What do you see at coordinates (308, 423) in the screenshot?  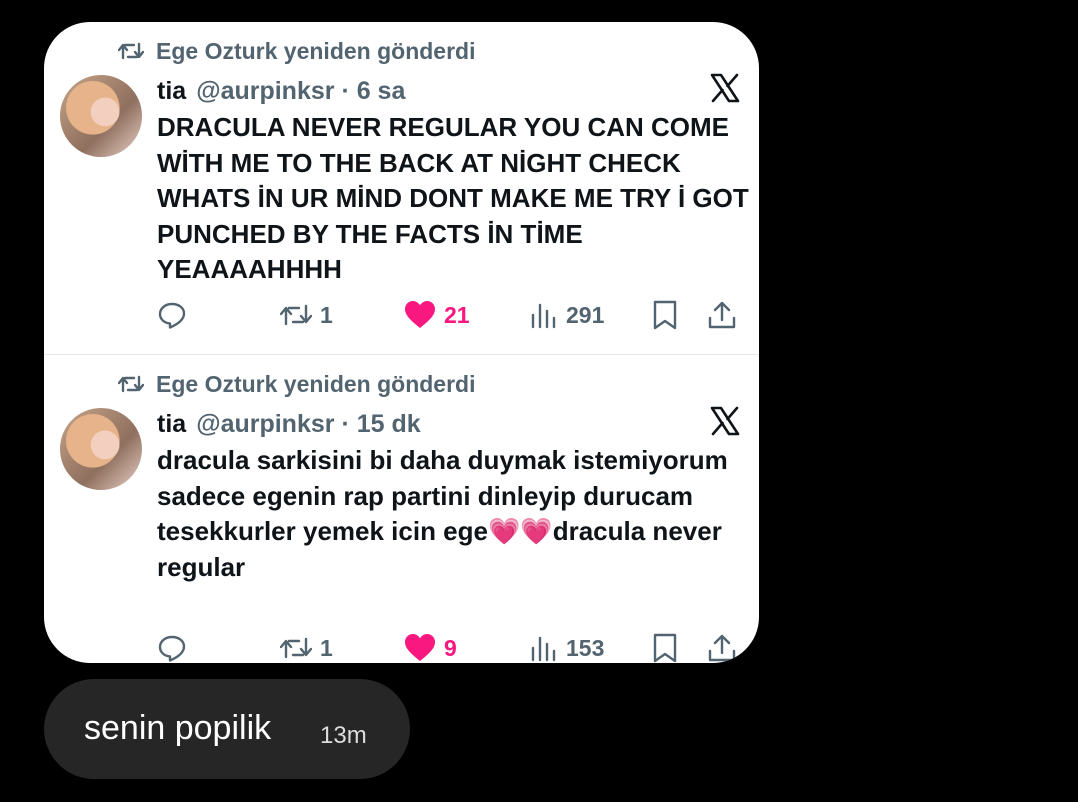 I see `handle-and-time: @aurpinksr · 15 dk` at bounding box center [308, 423].